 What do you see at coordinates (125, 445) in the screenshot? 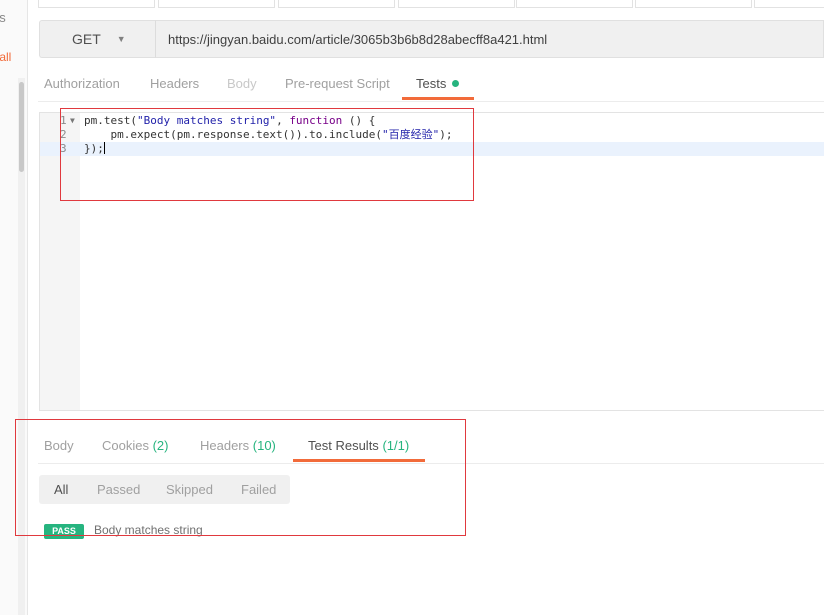
I see `tab-cookies-label: Cookies` at bounding box center [125, 445].